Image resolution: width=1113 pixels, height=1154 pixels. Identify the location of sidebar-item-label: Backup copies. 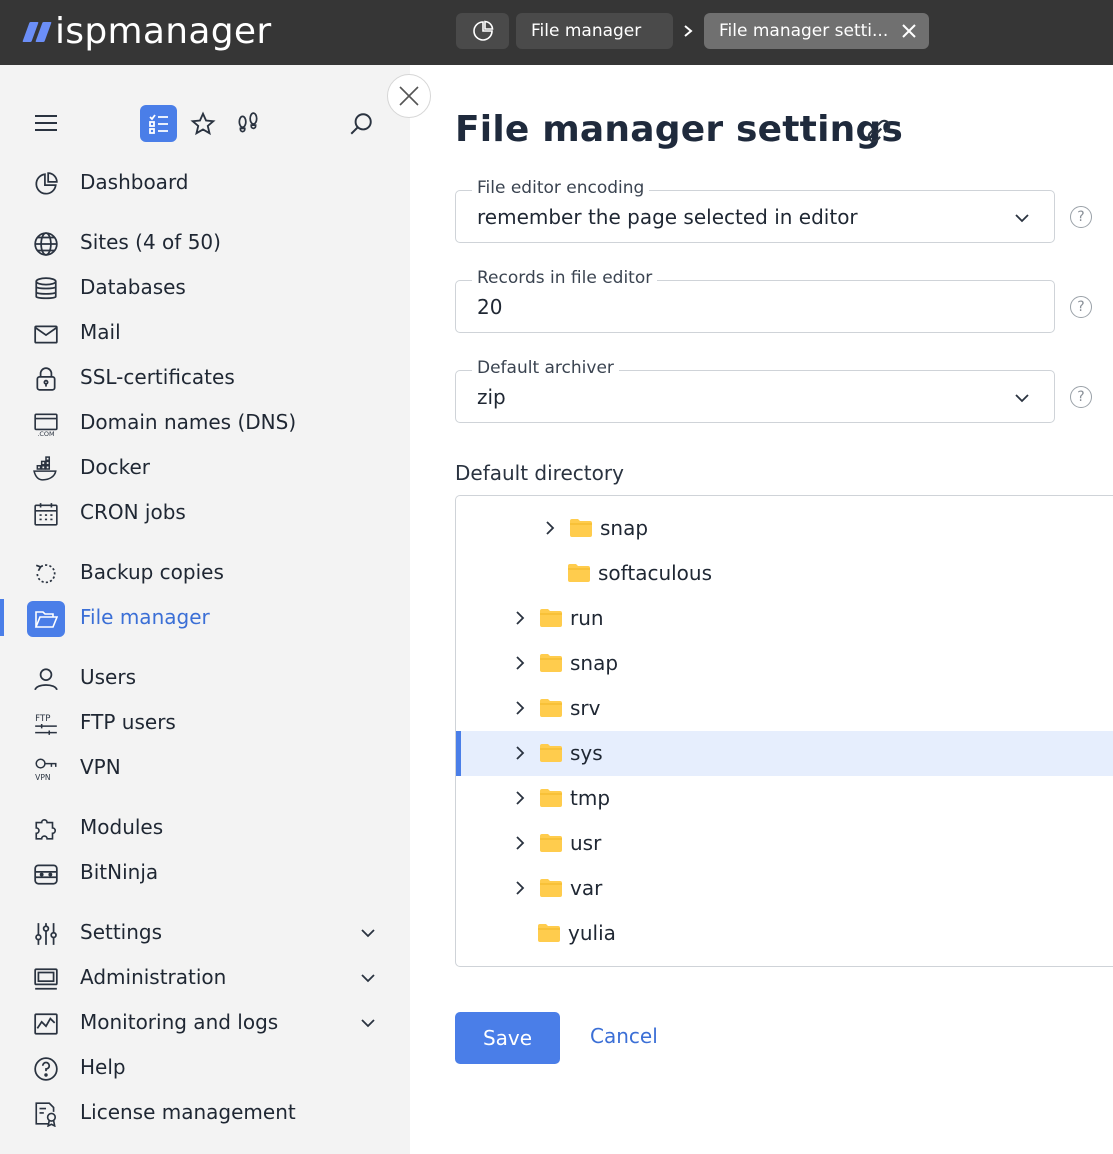
(152, 572).